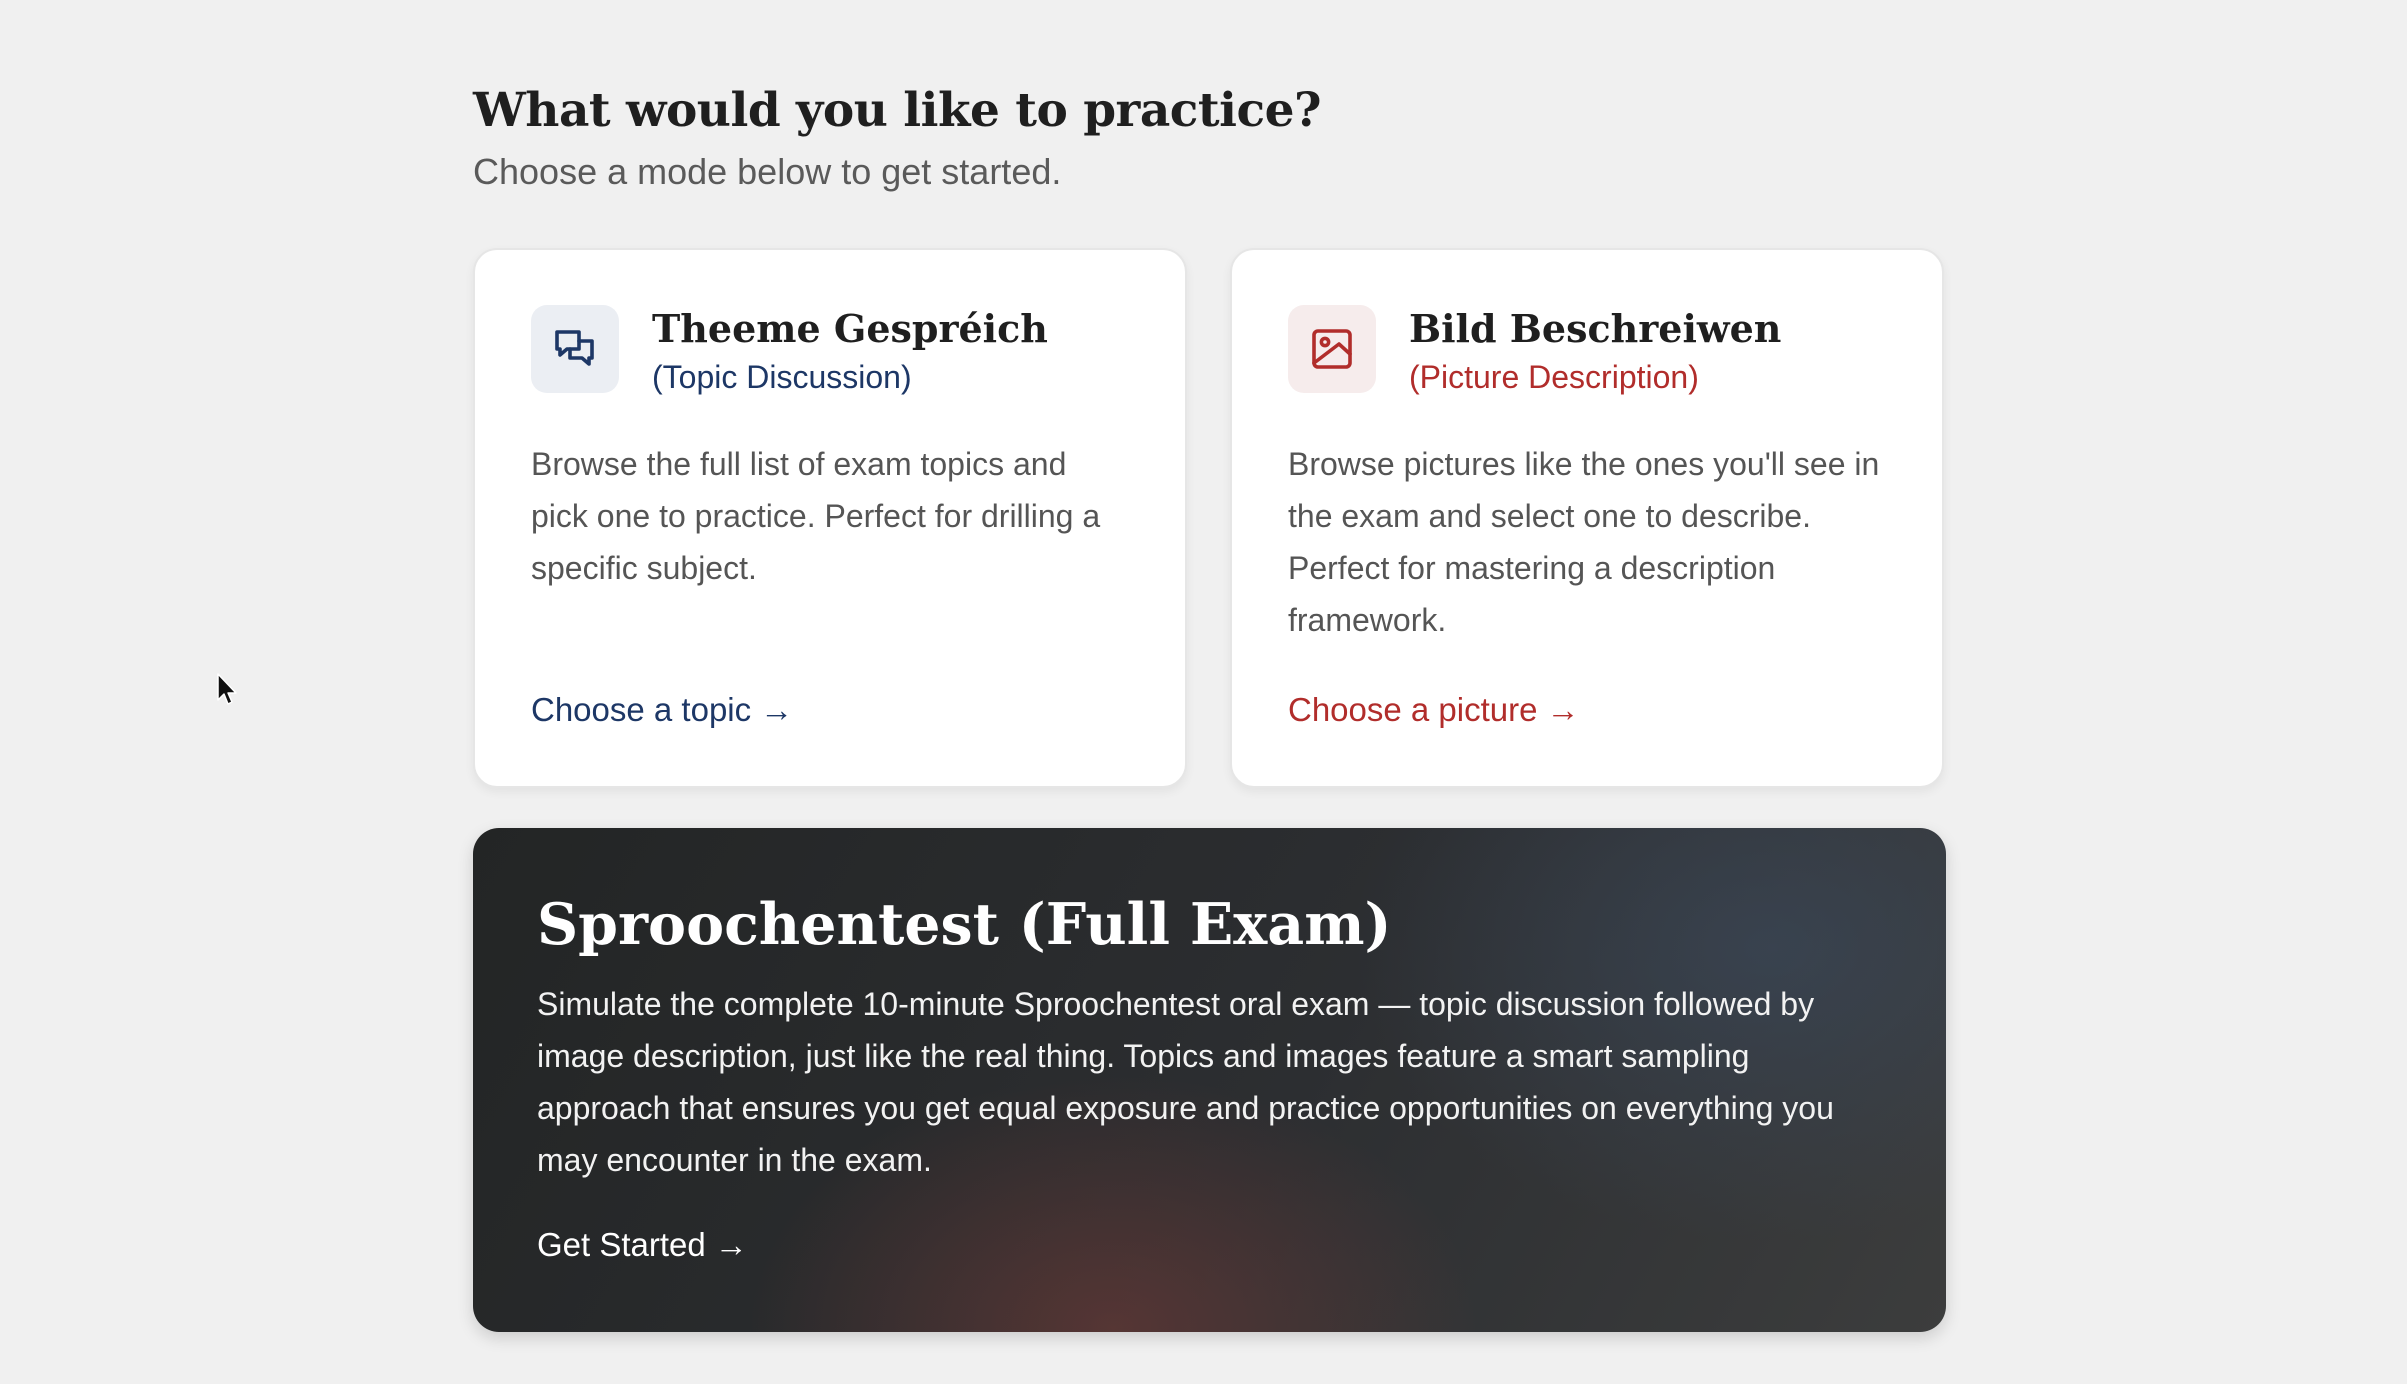 This screenshot has height=1384, width=2407. Describe the element at coordinates (1554, 377) in the screenshot. I see `card-subtitle: (Picture Description)` at that location.